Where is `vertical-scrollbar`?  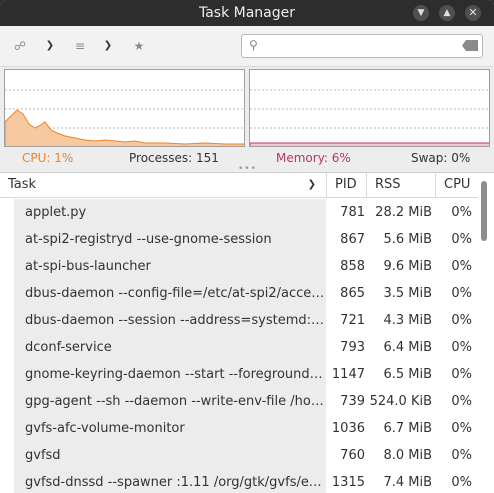
vertical-scrollbar is located at coordinates (484, 211).